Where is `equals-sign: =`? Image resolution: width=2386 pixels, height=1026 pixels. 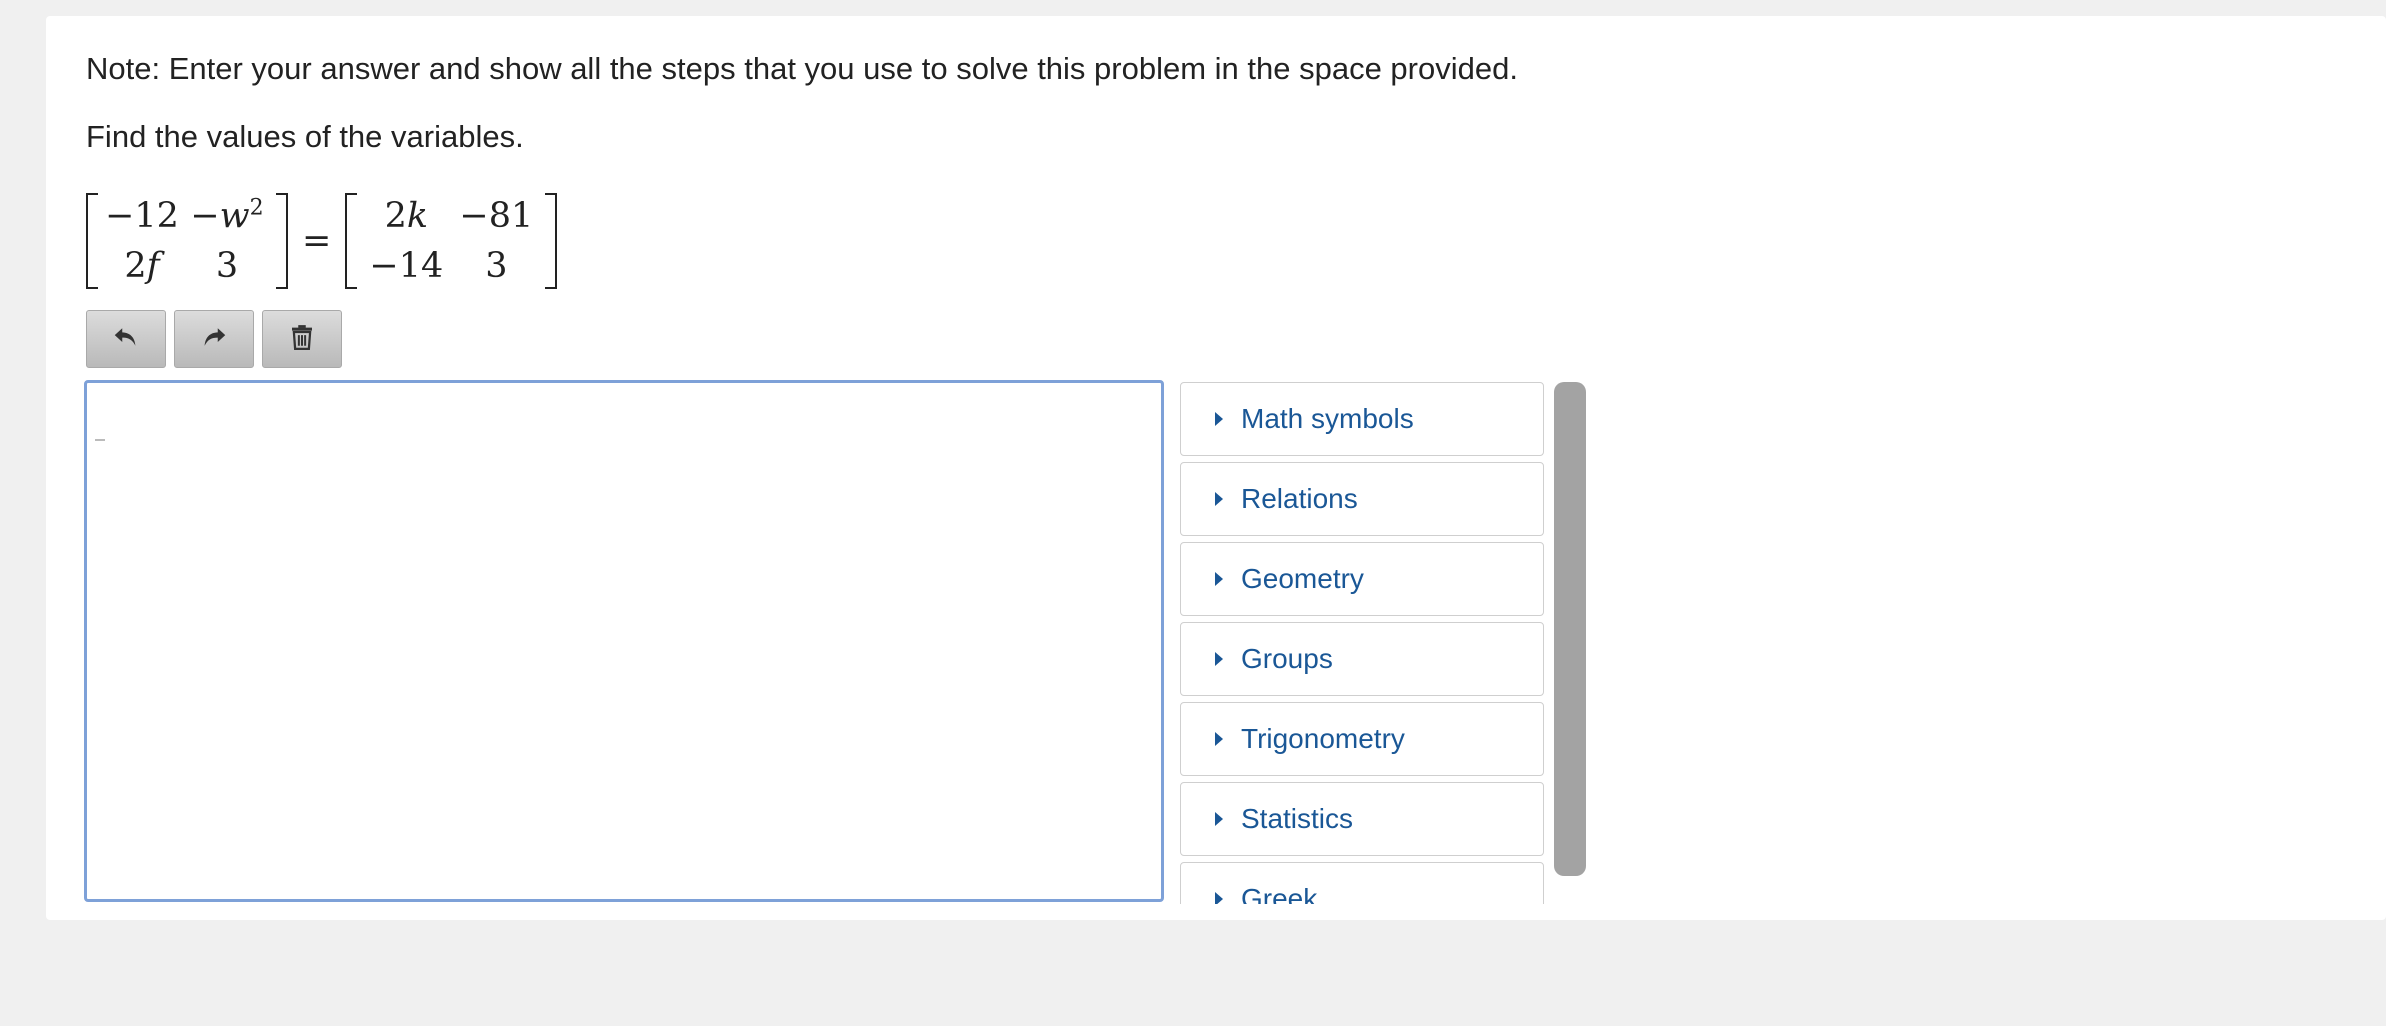
equals-sign: = is located at coordinates (317, 241).